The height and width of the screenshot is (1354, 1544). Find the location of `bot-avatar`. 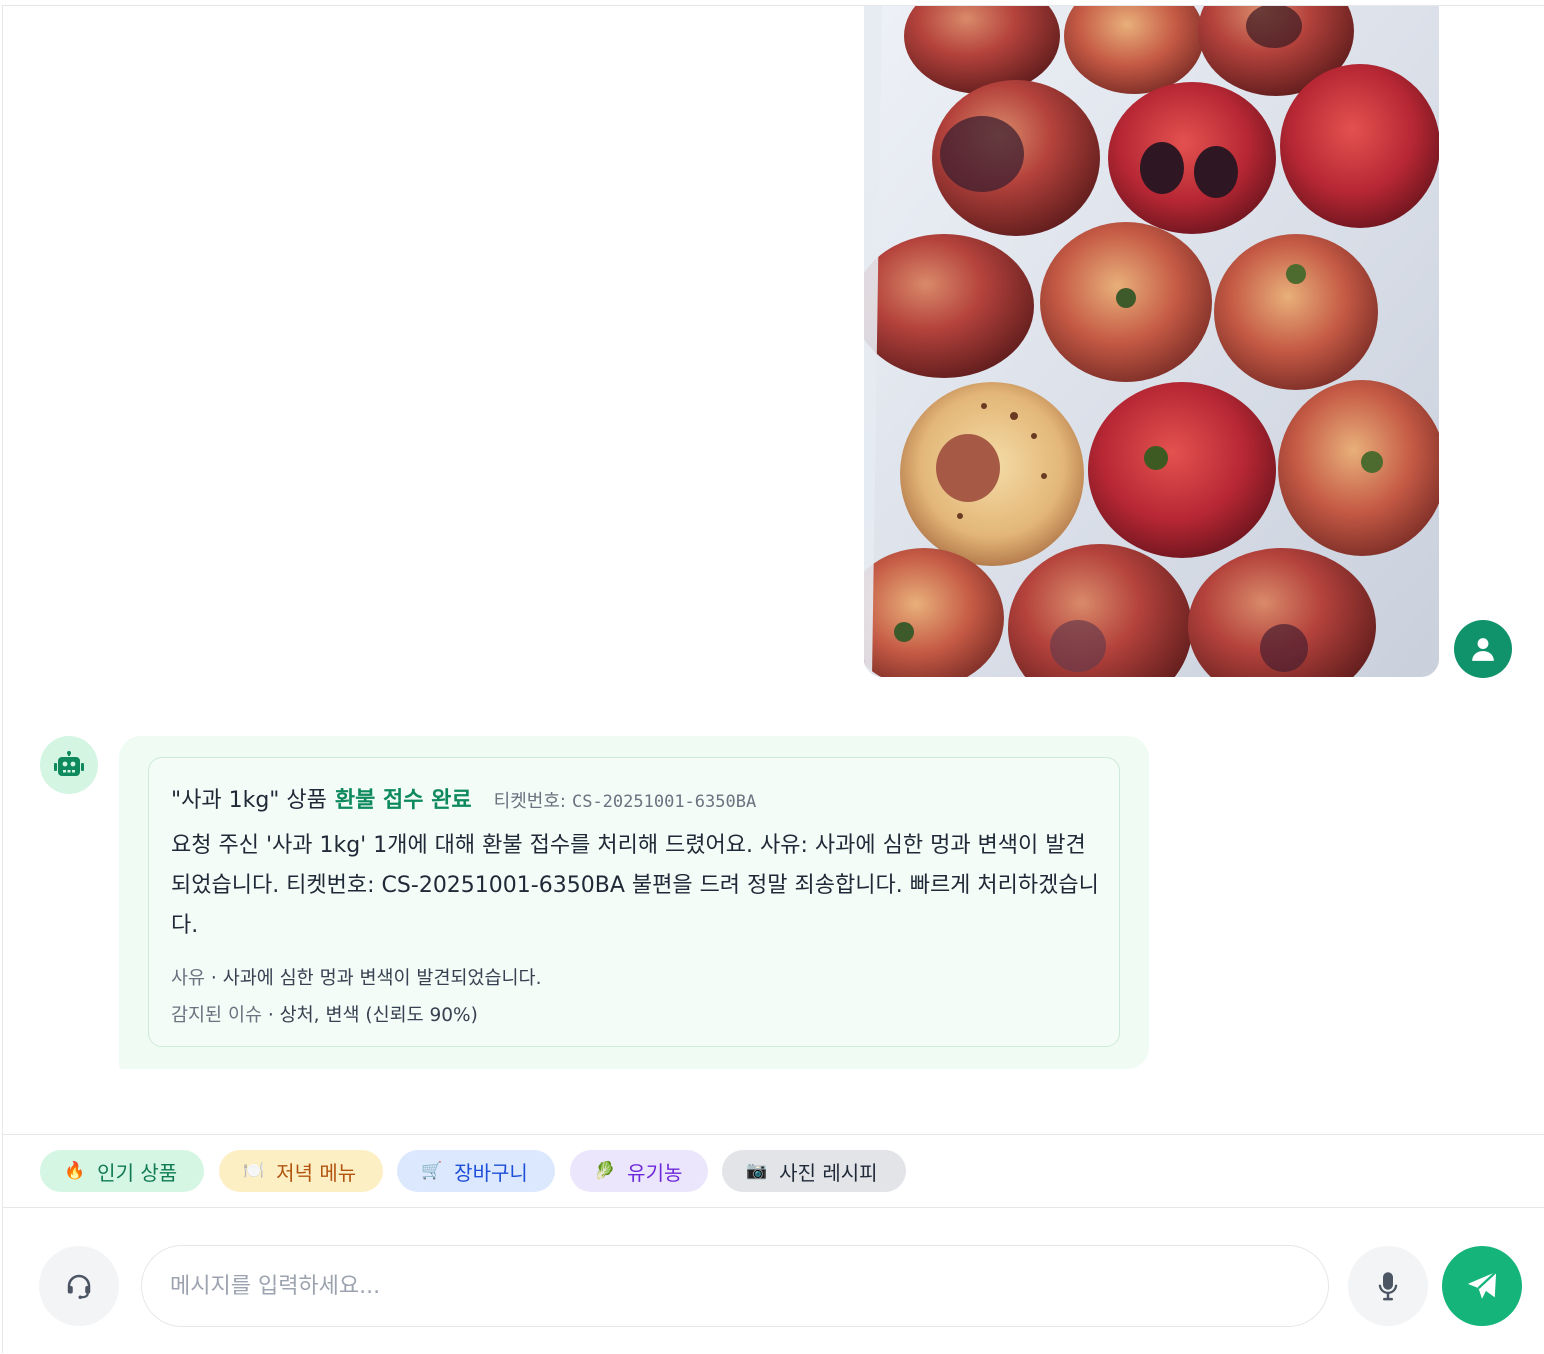

bot-avatar is located at coordinates (69, 765).